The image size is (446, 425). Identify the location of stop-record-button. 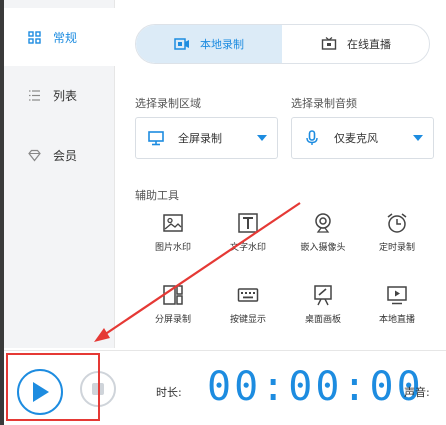
(98, 389).